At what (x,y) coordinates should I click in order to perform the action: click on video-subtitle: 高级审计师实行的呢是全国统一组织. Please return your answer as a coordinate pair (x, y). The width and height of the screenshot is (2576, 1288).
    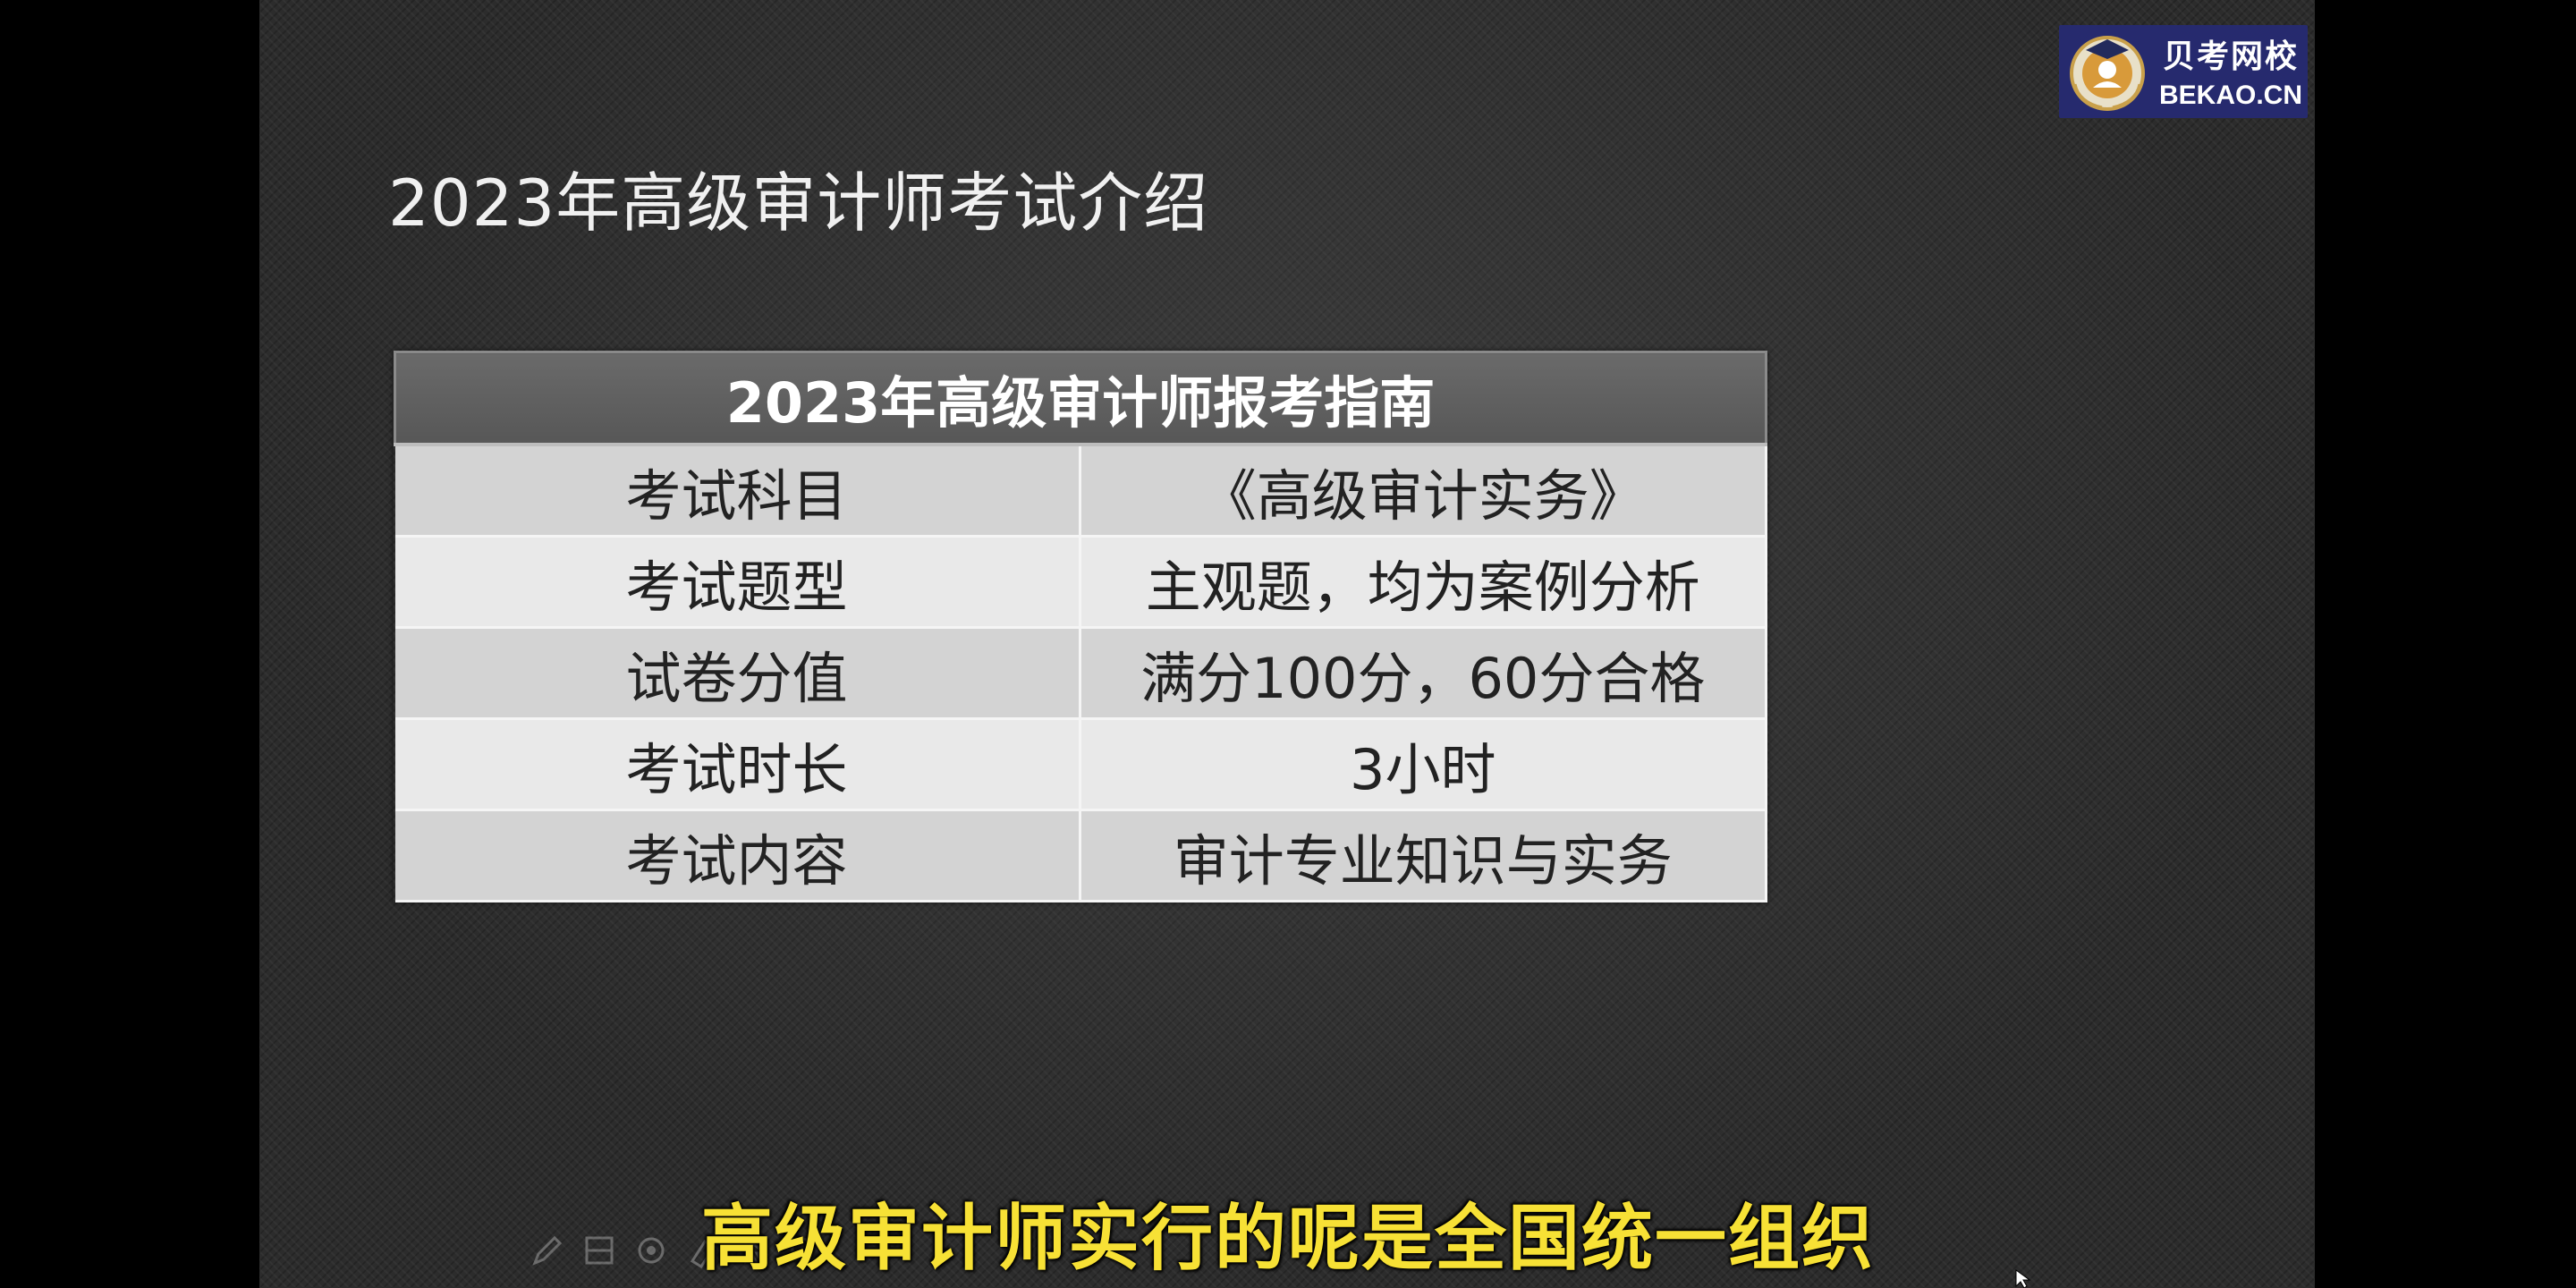
    Looking at the image, I should click on (1288, 1238).